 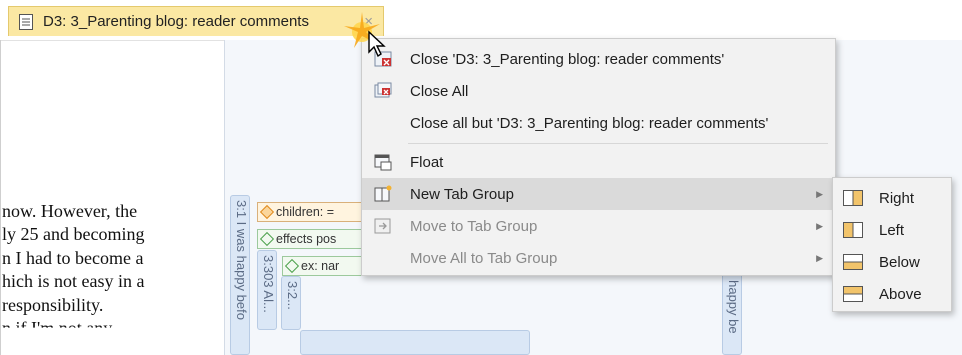 I want to click on code-label: ex: nar, so click(x=320, y=266).